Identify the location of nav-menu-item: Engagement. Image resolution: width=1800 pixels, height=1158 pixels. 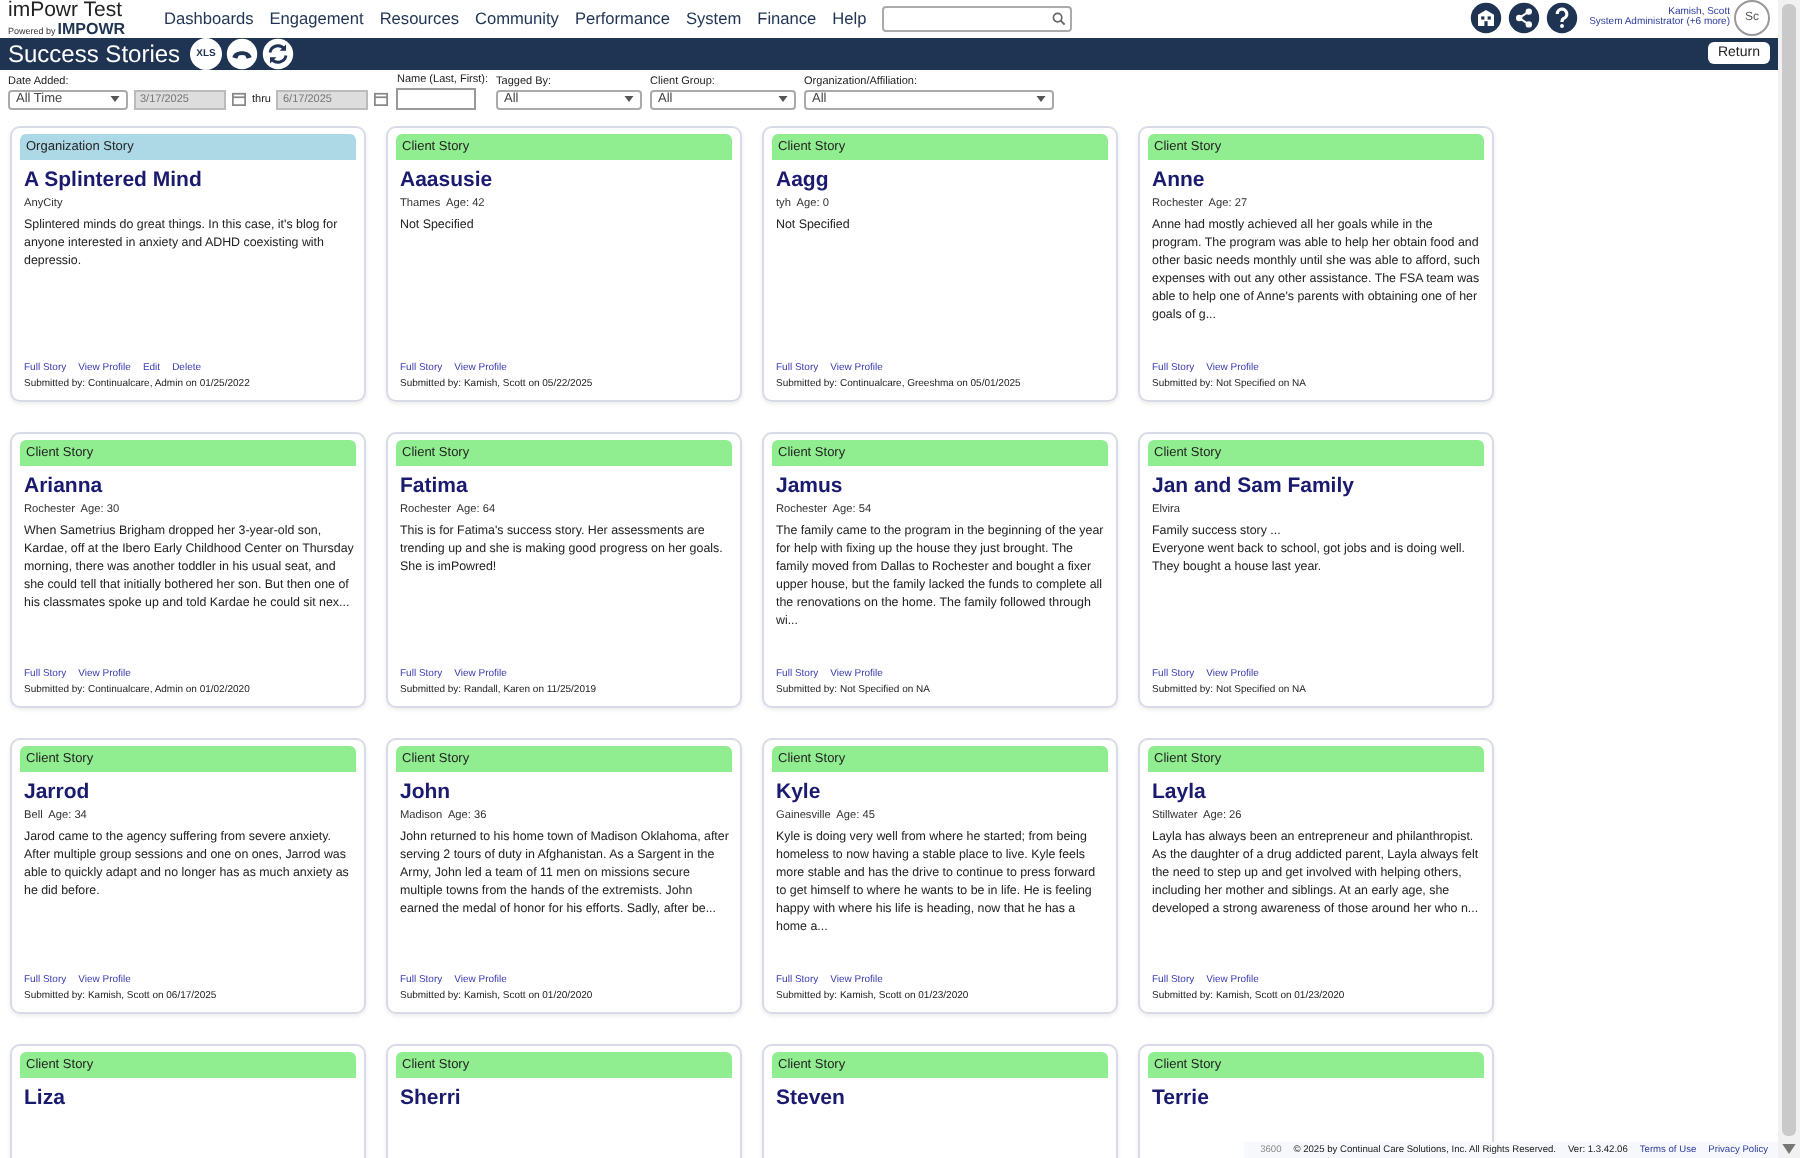
(316, 18).